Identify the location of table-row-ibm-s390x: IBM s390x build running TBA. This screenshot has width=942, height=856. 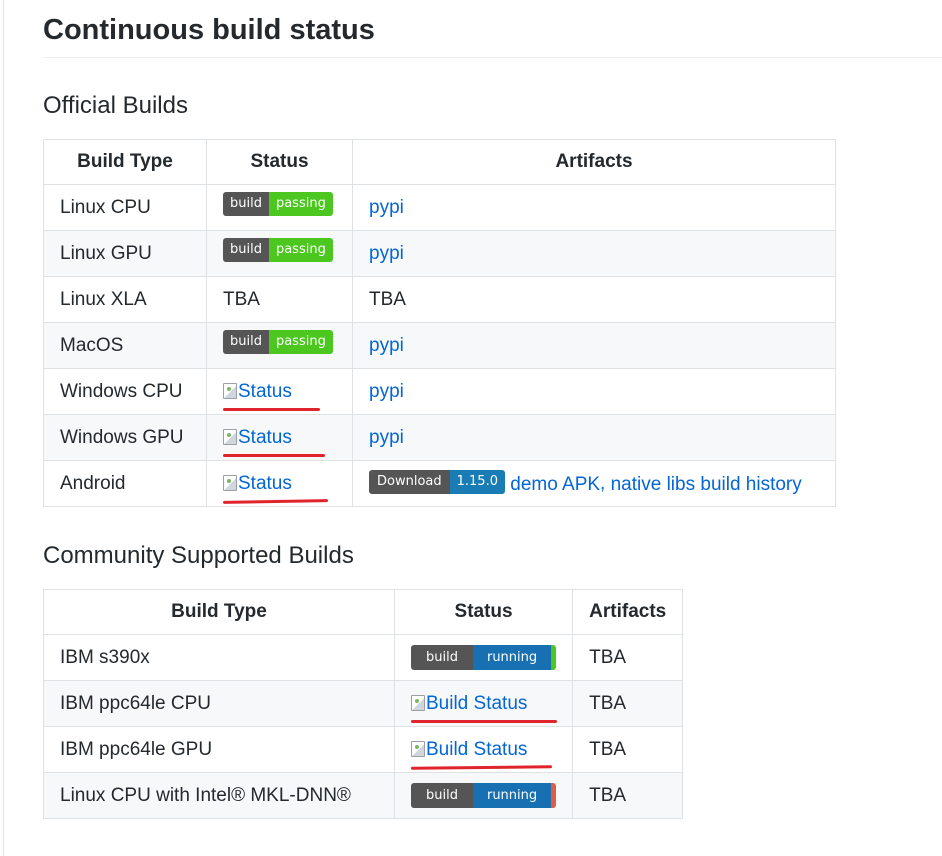
(363, 657).